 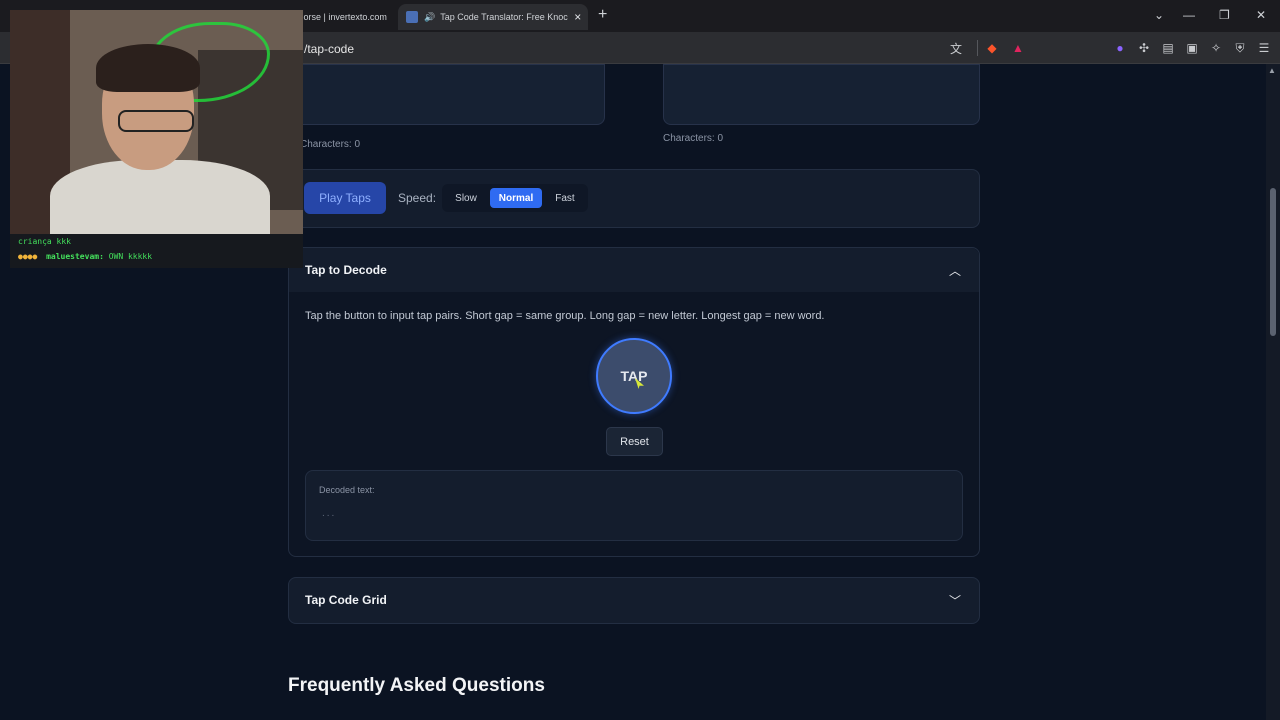 I want to click on speed-slow-button: Slow, so click(x=466, y=198).